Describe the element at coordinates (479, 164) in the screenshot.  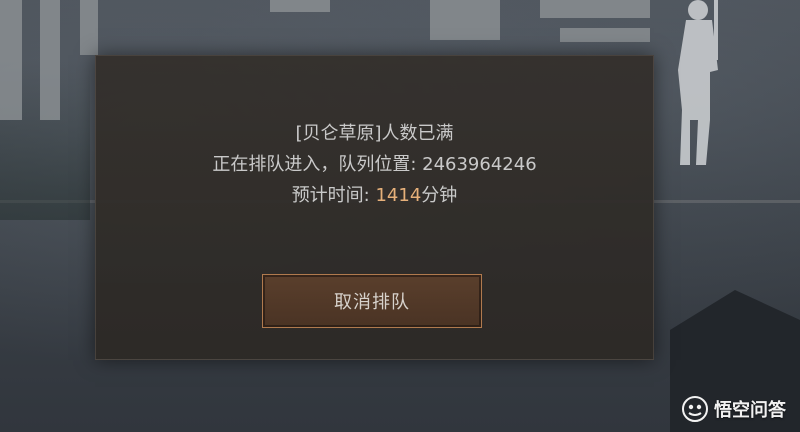
I see `queue-position-value: 2463964246` at that location.